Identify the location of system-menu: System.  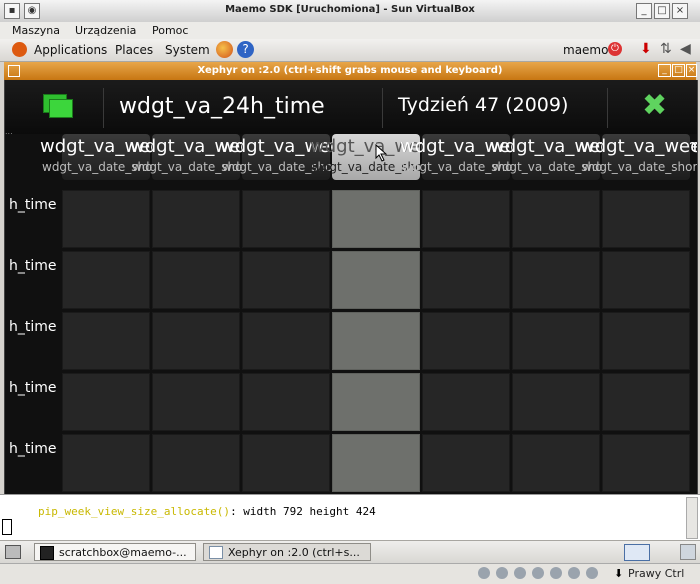
(187, 50).